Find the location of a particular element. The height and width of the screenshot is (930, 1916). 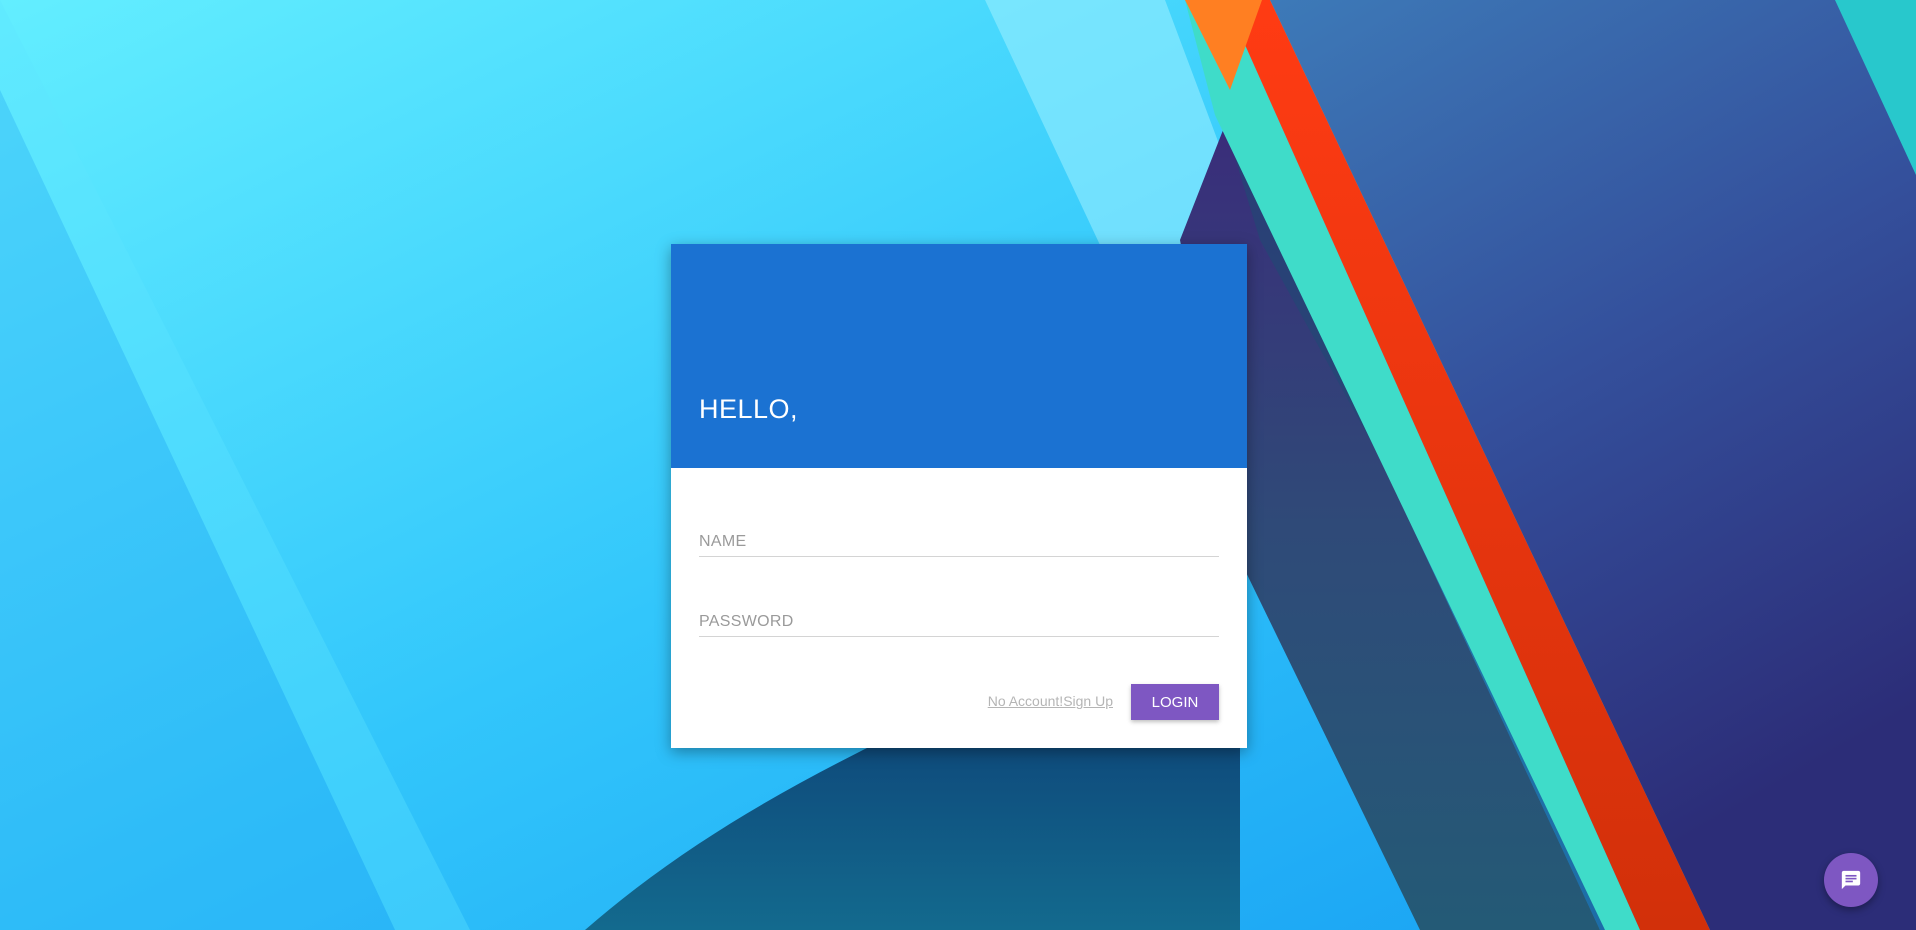

password-input is located at coordinates (959, 619).